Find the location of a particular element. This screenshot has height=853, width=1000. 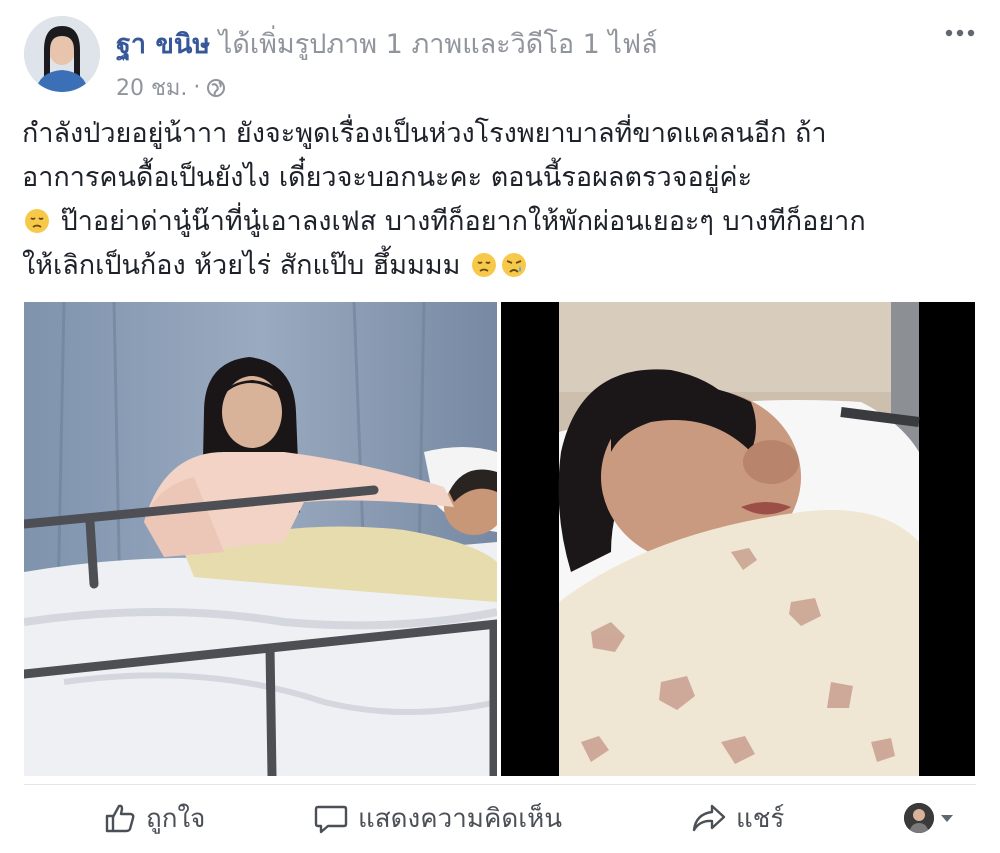

post-options-button is located at coordinates (960, 33).